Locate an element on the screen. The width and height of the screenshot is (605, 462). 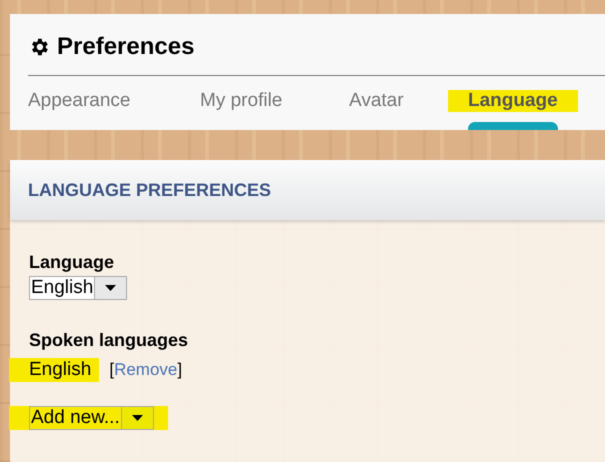
bracket: ] is located at coordinates (179, 370).